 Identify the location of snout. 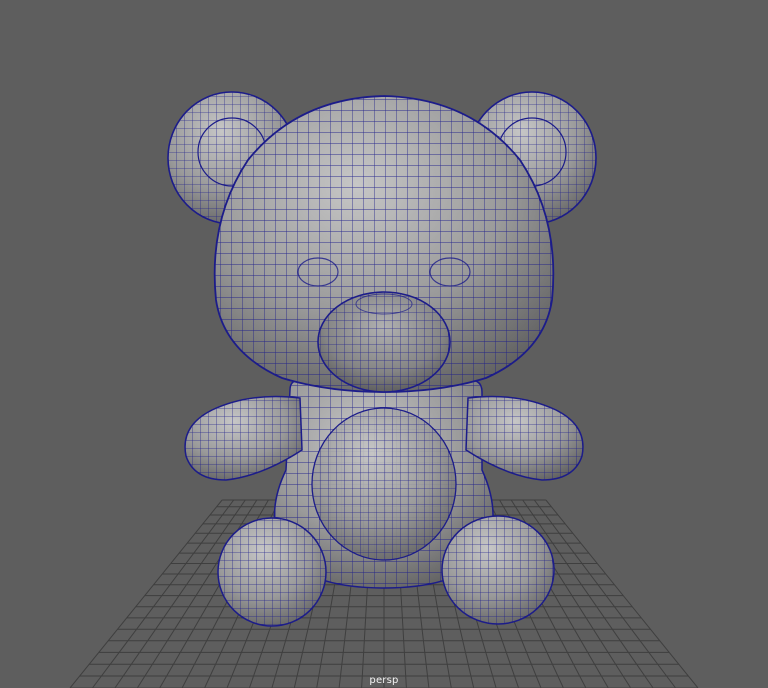
(384, 342).